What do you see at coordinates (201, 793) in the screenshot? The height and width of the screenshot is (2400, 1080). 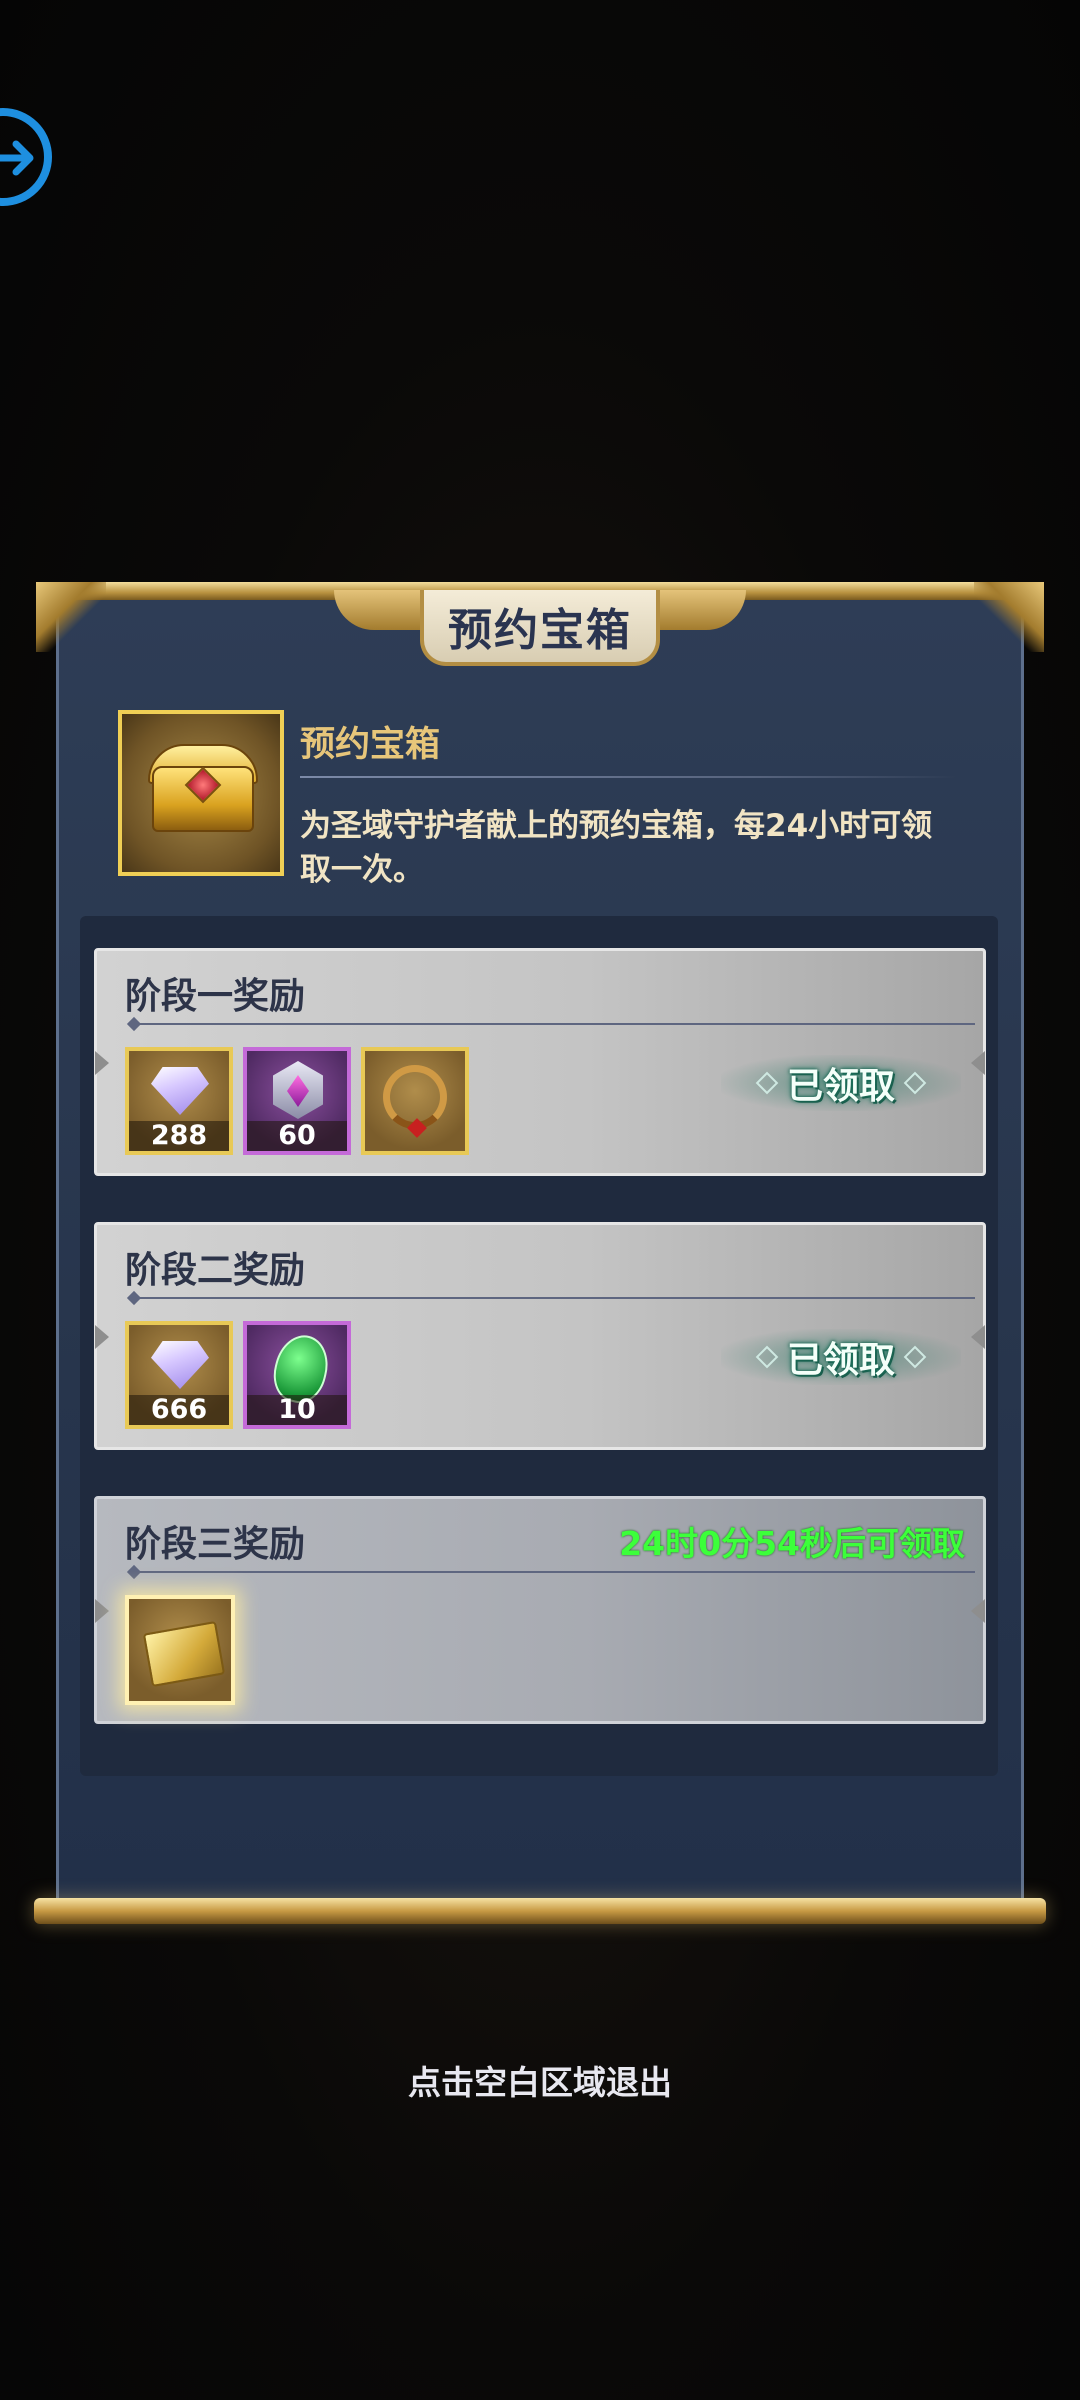 I see `chest-icon` at bounding box center [201, 793].